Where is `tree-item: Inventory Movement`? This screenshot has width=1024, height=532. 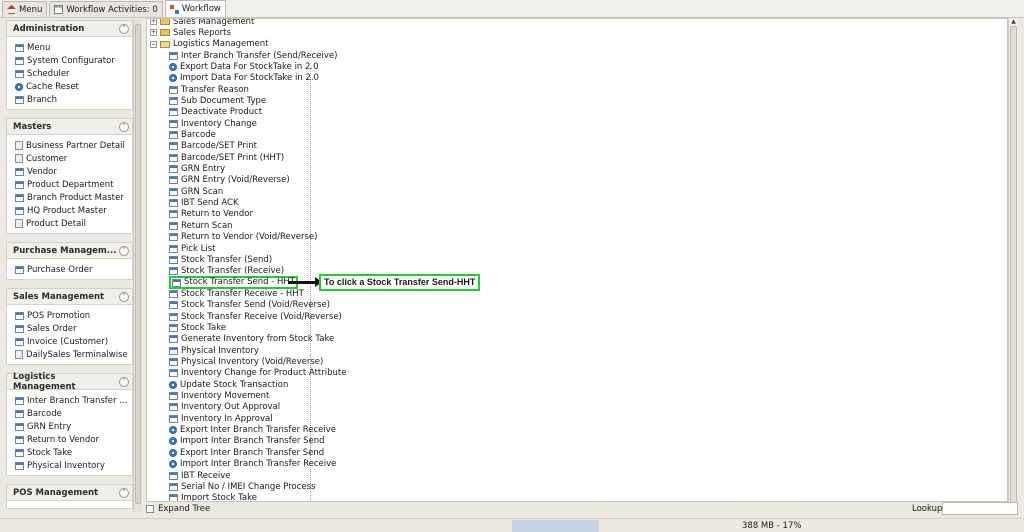
tree-item: Inventory Movement is located at coordinates (219, 396).